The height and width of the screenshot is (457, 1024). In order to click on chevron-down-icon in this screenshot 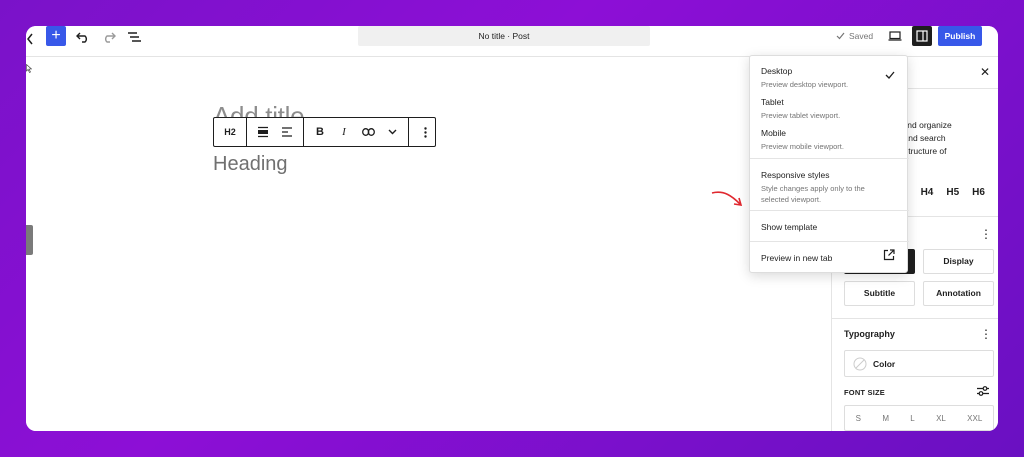, I will do `click(392, 132)`.